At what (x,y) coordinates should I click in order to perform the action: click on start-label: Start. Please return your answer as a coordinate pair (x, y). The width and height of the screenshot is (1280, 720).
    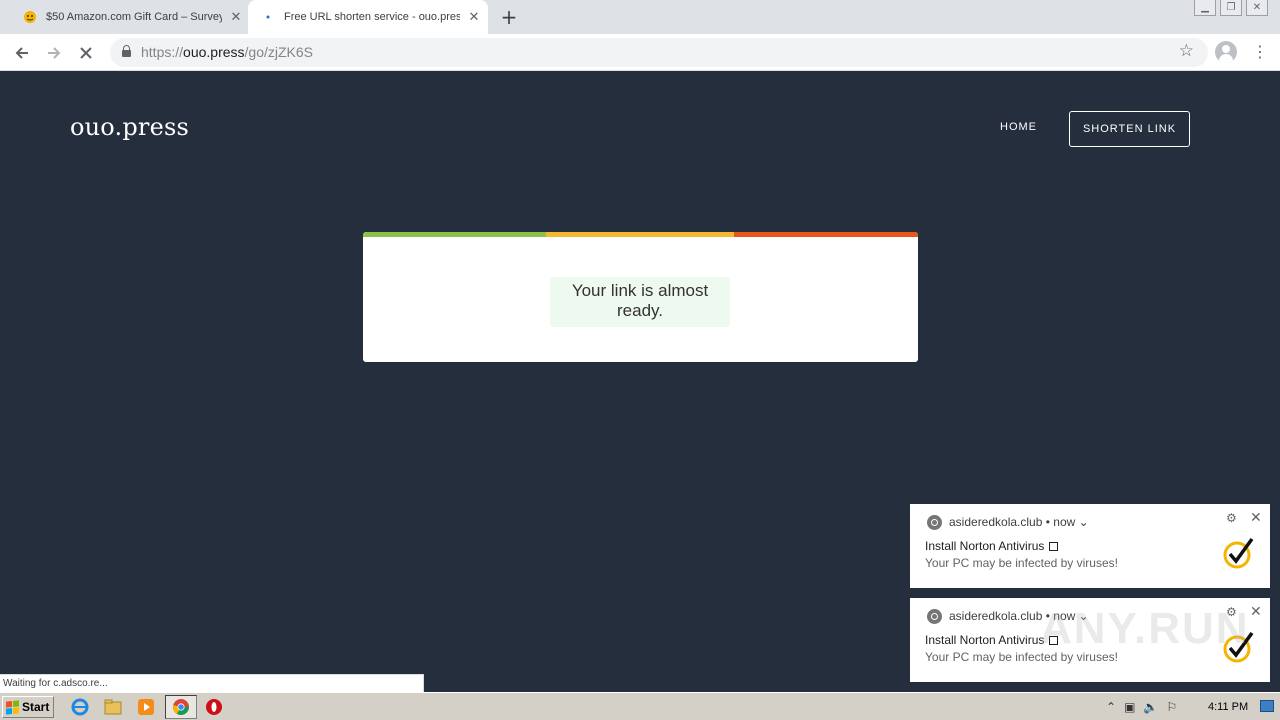
    Looking at the image, I should click on (36, 707).